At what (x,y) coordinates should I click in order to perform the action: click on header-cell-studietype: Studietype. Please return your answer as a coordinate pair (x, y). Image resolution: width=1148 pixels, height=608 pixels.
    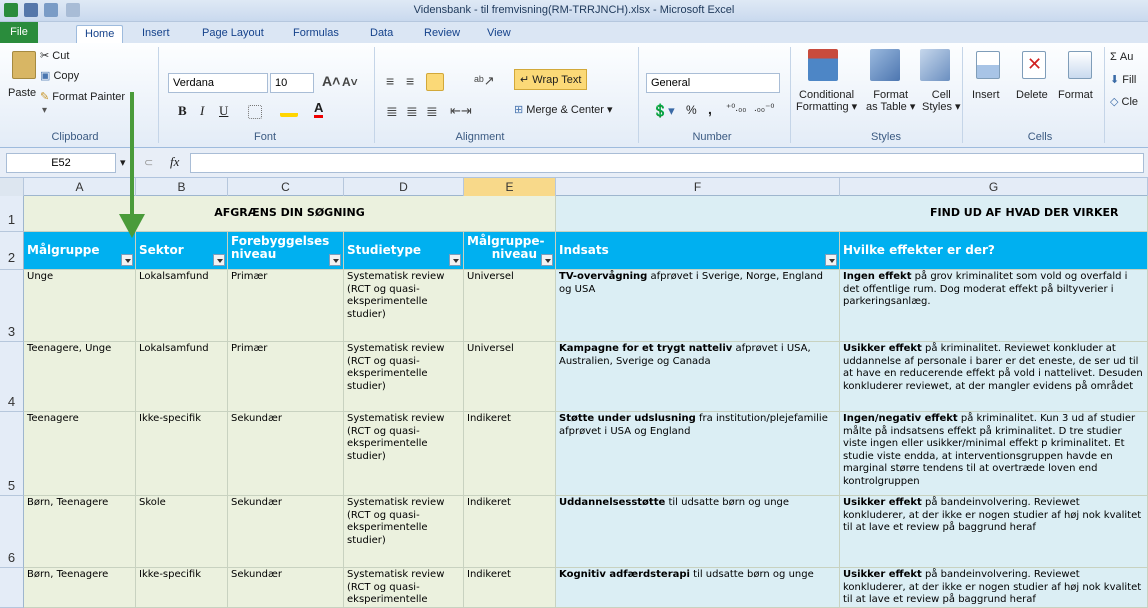
    Looking at the image, I should click on (404, 251).